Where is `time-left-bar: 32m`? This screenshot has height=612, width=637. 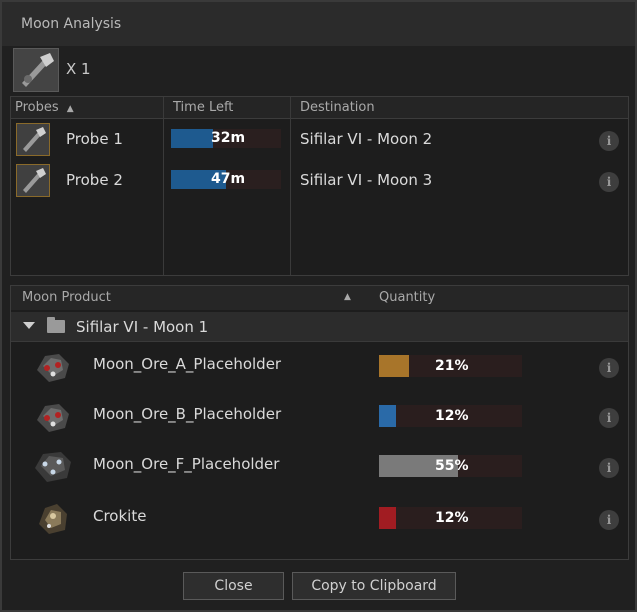
time-left-bar: 32m is located at coordinates (226, 138).